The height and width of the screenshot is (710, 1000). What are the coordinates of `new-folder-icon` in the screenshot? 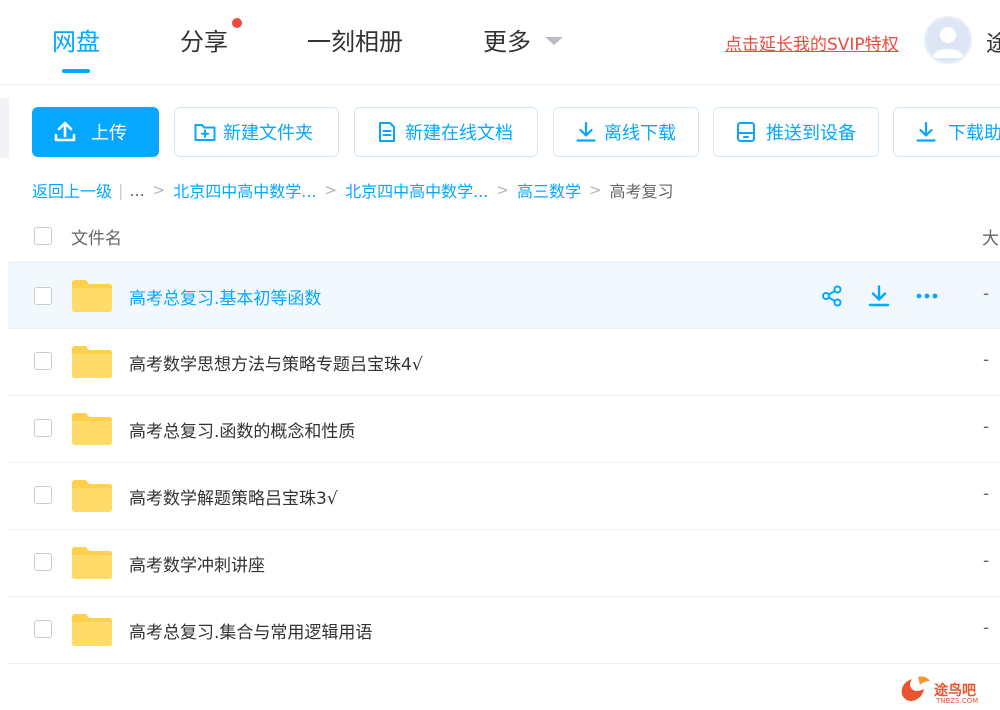 It's located at (205, 132).